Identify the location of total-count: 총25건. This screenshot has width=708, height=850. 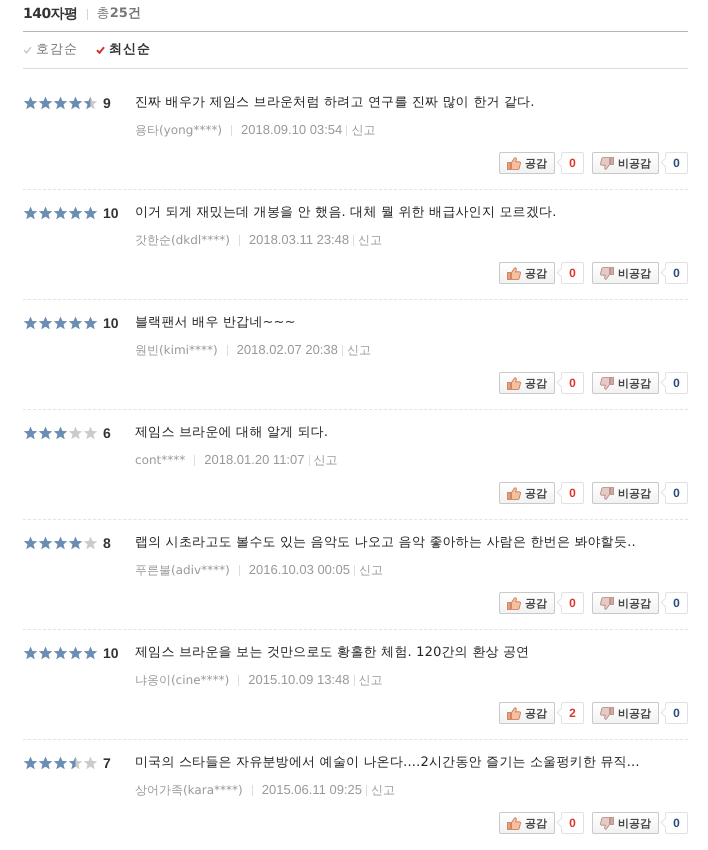
(118, 14).